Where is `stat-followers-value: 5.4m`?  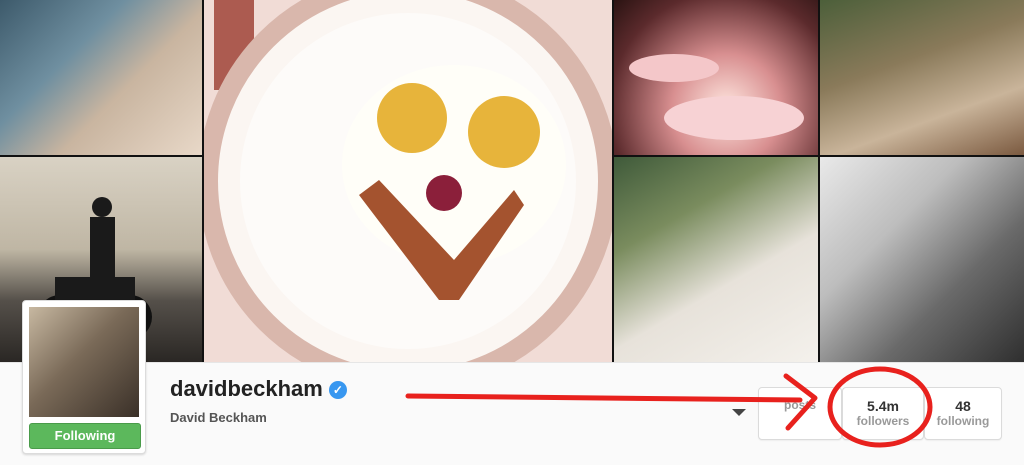
stat-followers-value: 5.4m is located at coordinates (883, 406).